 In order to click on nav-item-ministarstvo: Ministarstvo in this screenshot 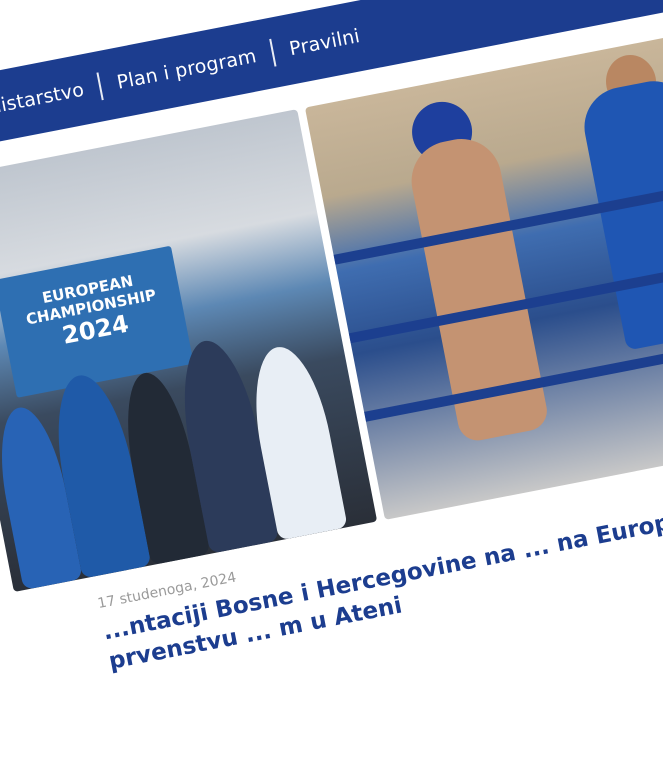, I will do `click(51, 101)`.